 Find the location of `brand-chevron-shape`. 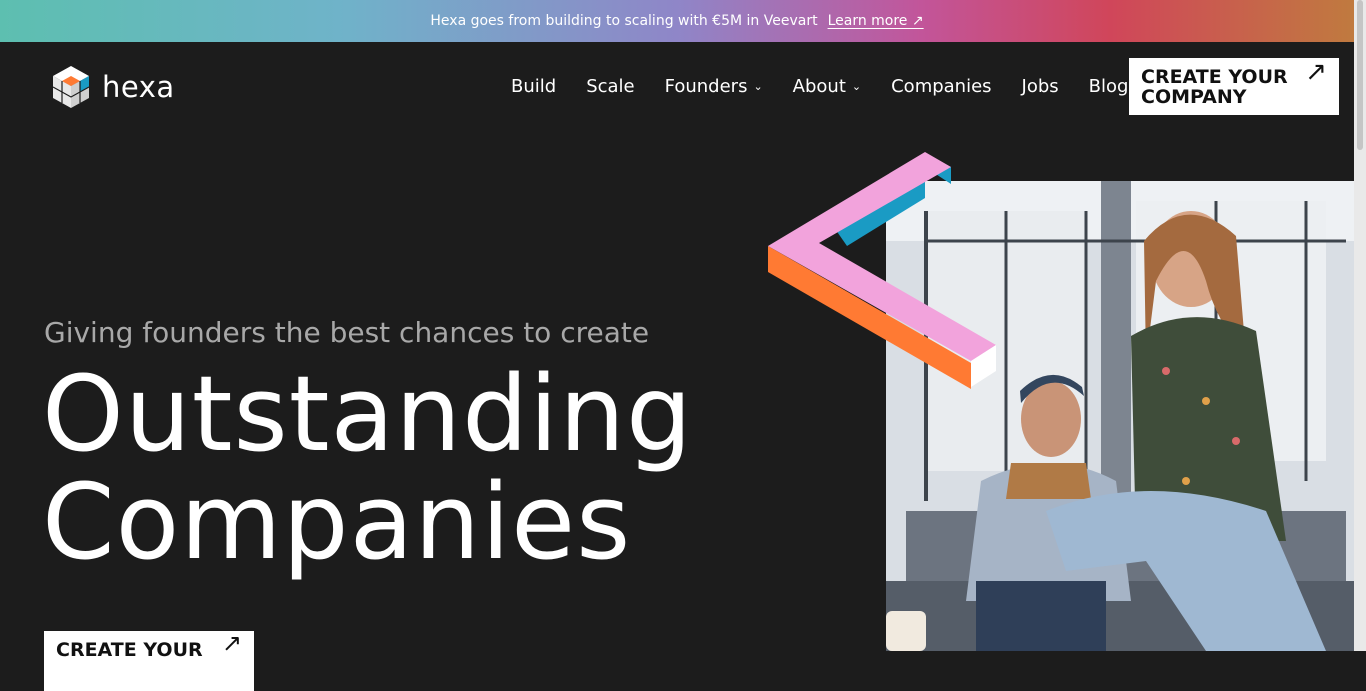

brand-chevron-shape is located at coordinates (882, 270).